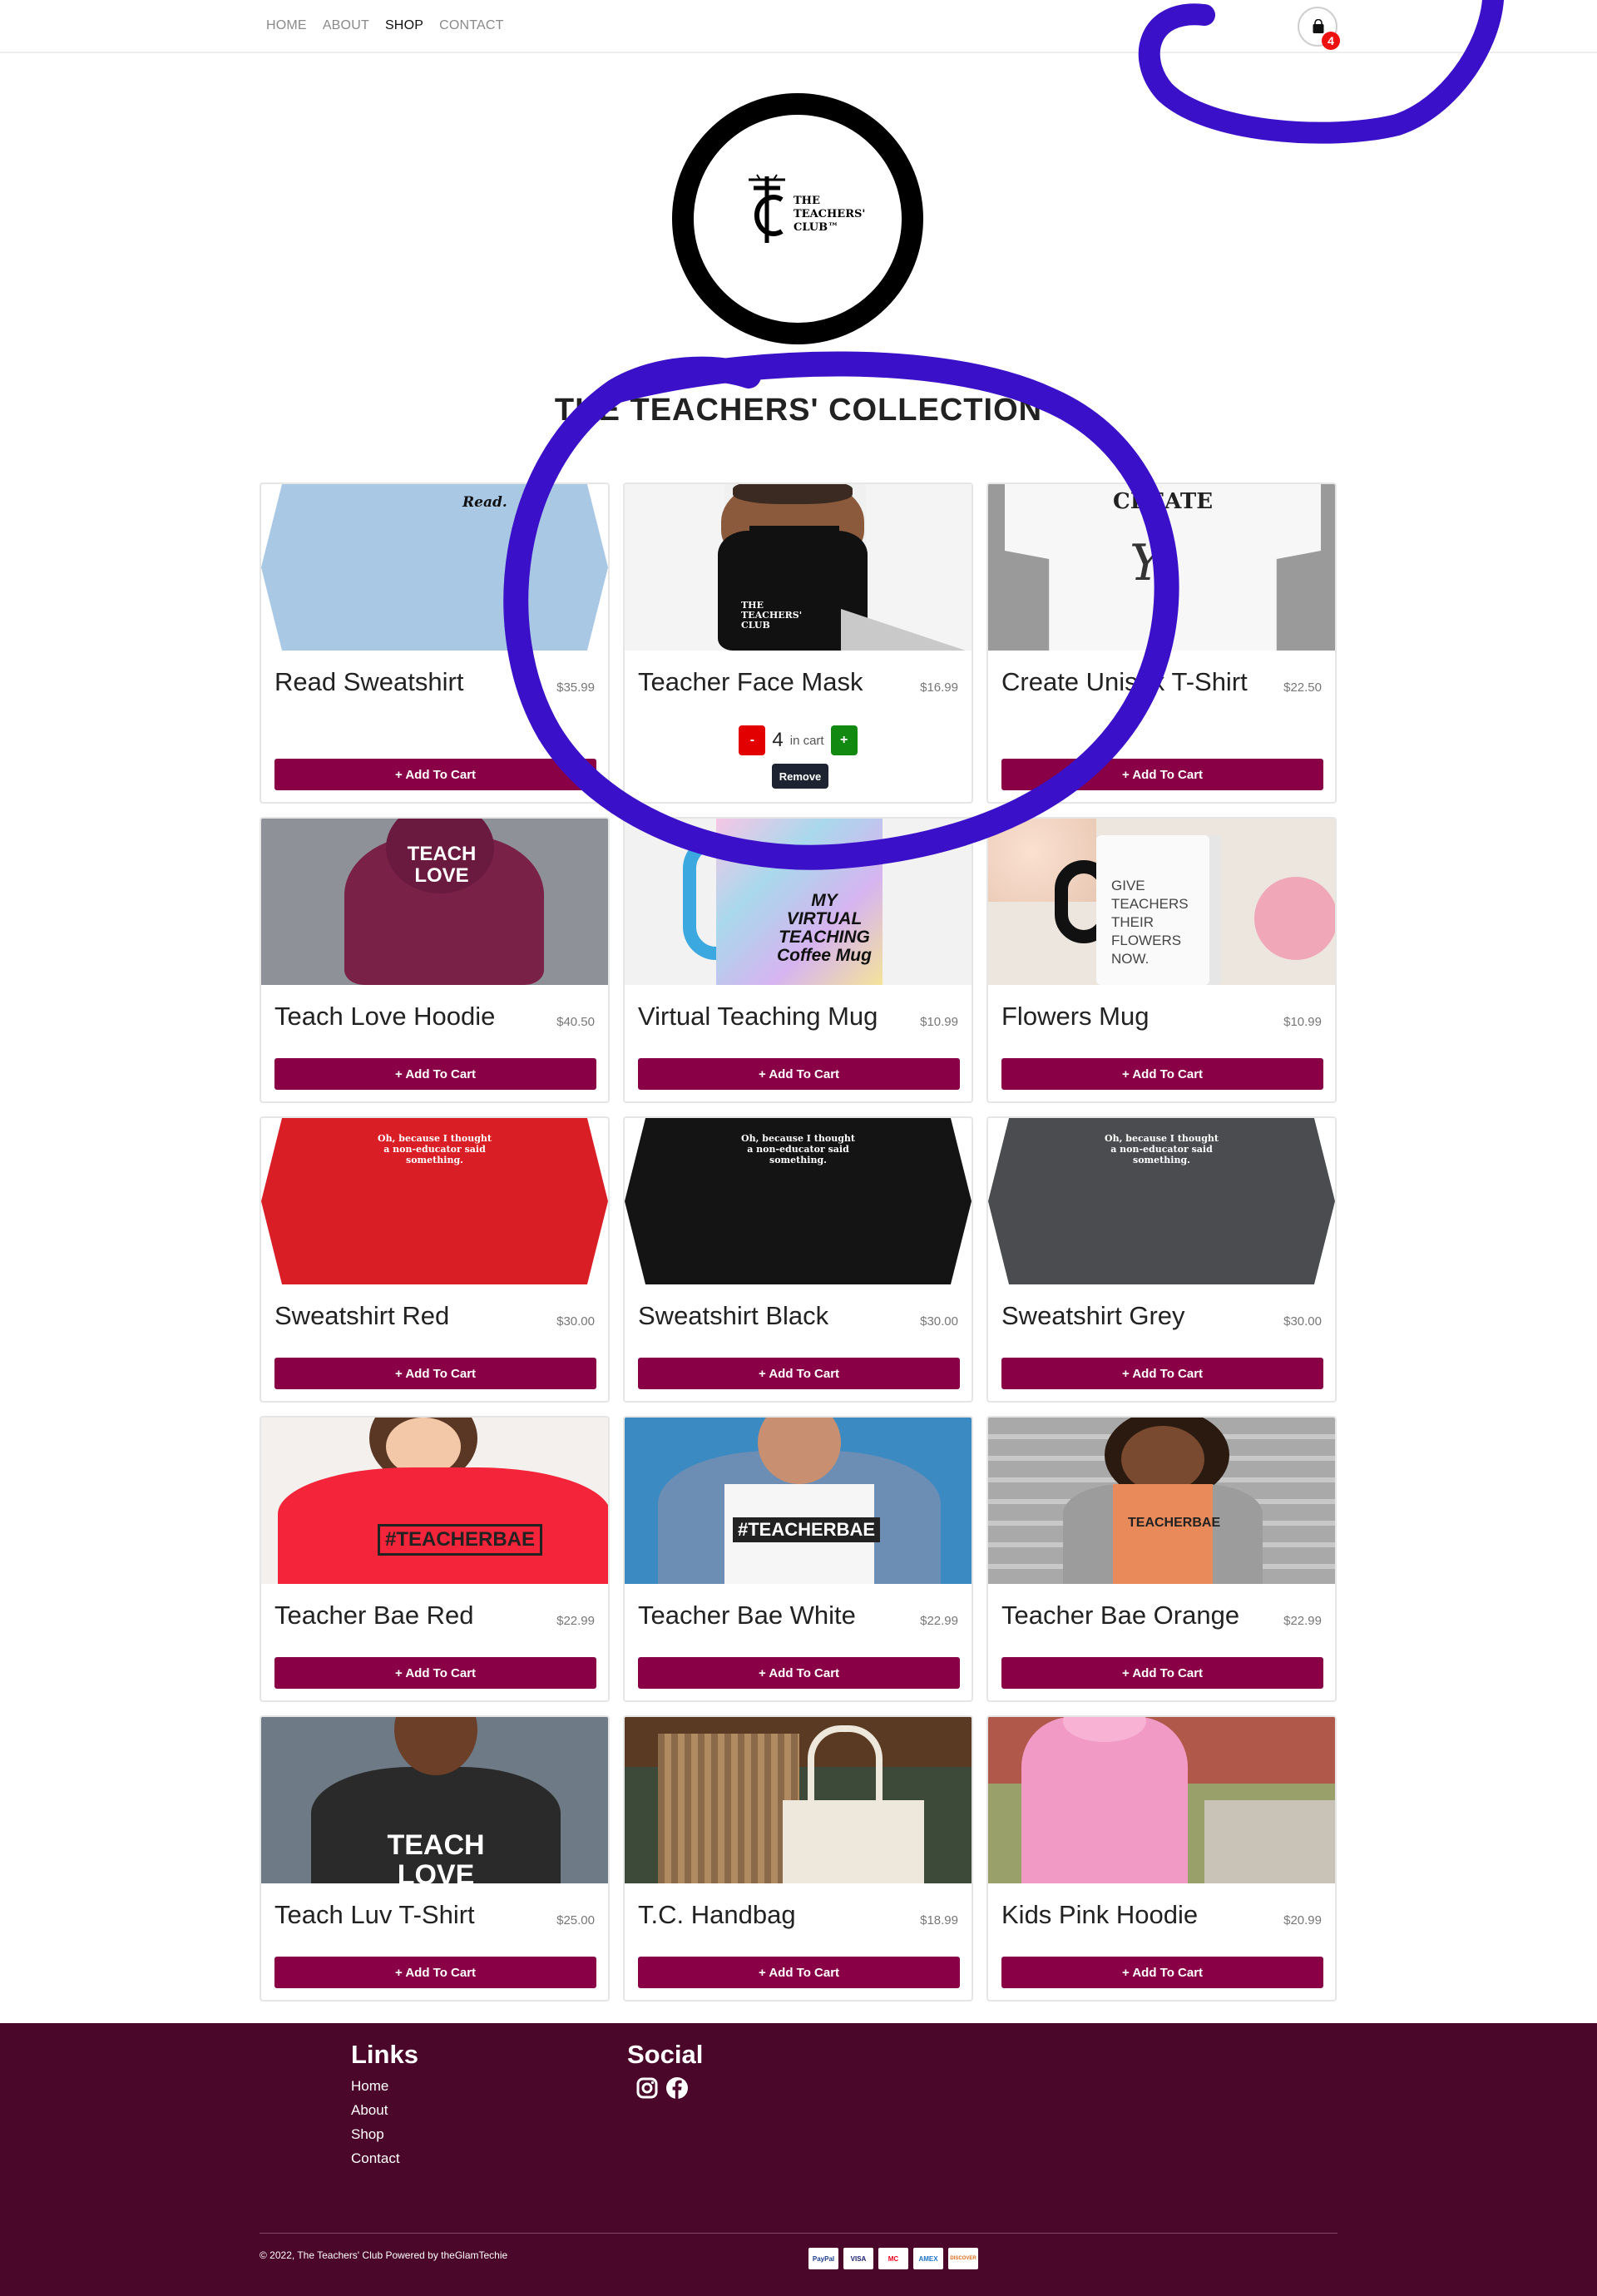 The height and width of the screenshot is (2296, 1597). I want to click on product-image-text: Read., so click(484, 502).